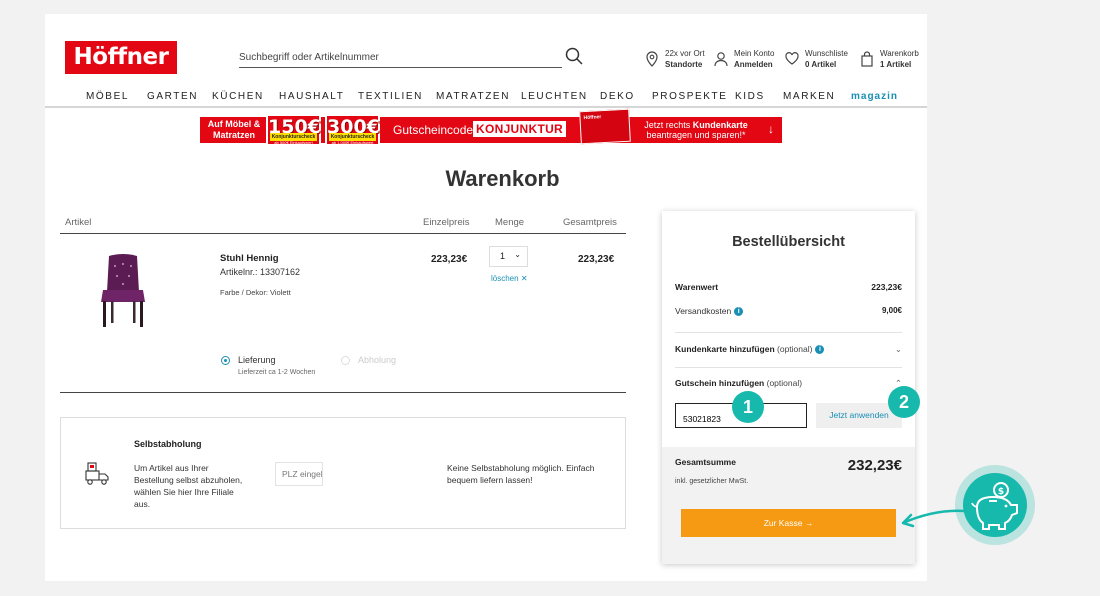  I want to click on voucher-toggle: Gutschein hinzufügen (optional) ⌃, so click(788, 383).